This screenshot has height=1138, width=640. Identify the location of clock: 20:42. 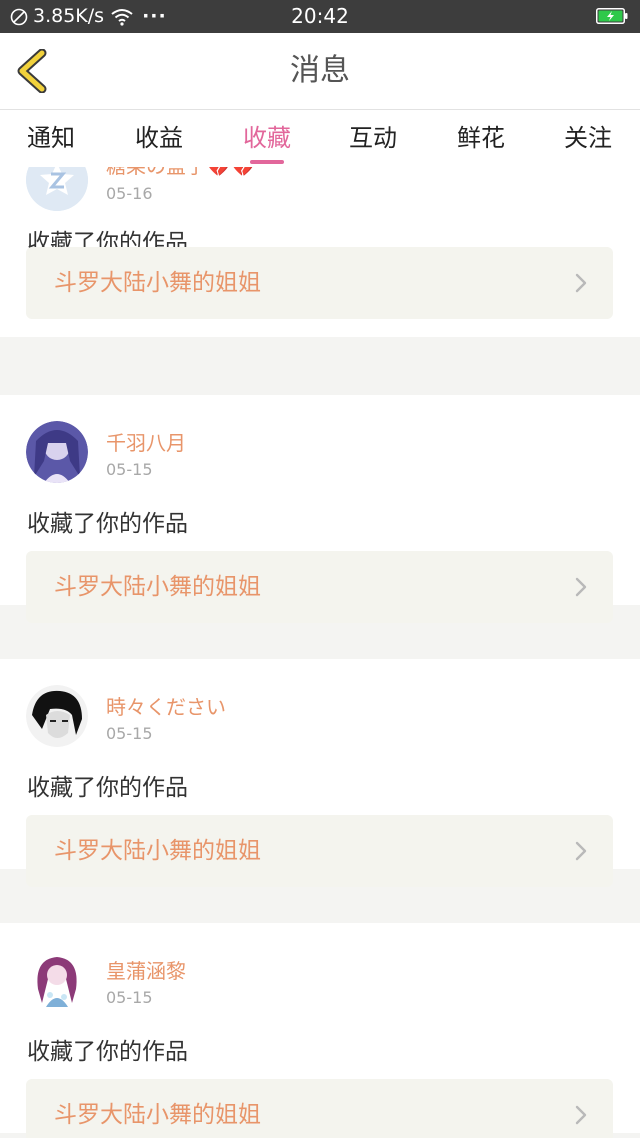
(320, 16).